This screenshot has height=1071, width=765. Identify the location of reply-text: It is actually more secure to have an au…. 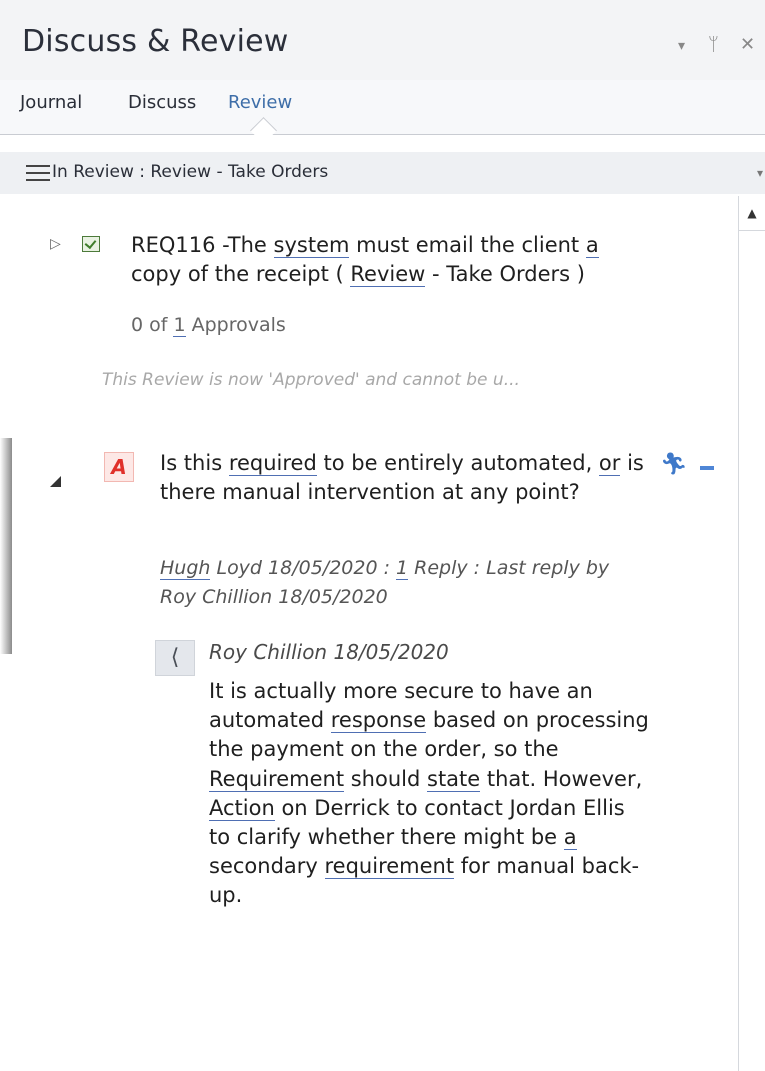
(429, 794).